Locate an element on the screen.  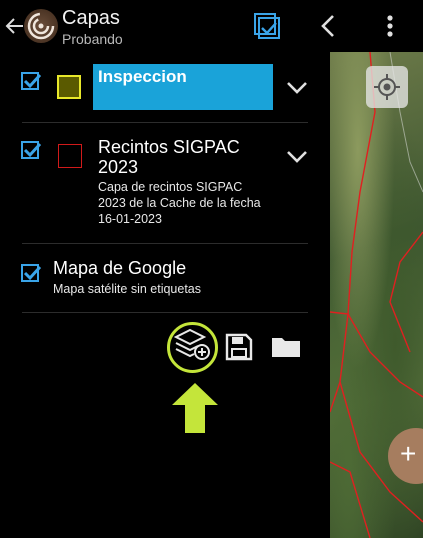
save-icon is located at coordinates (239, 346).